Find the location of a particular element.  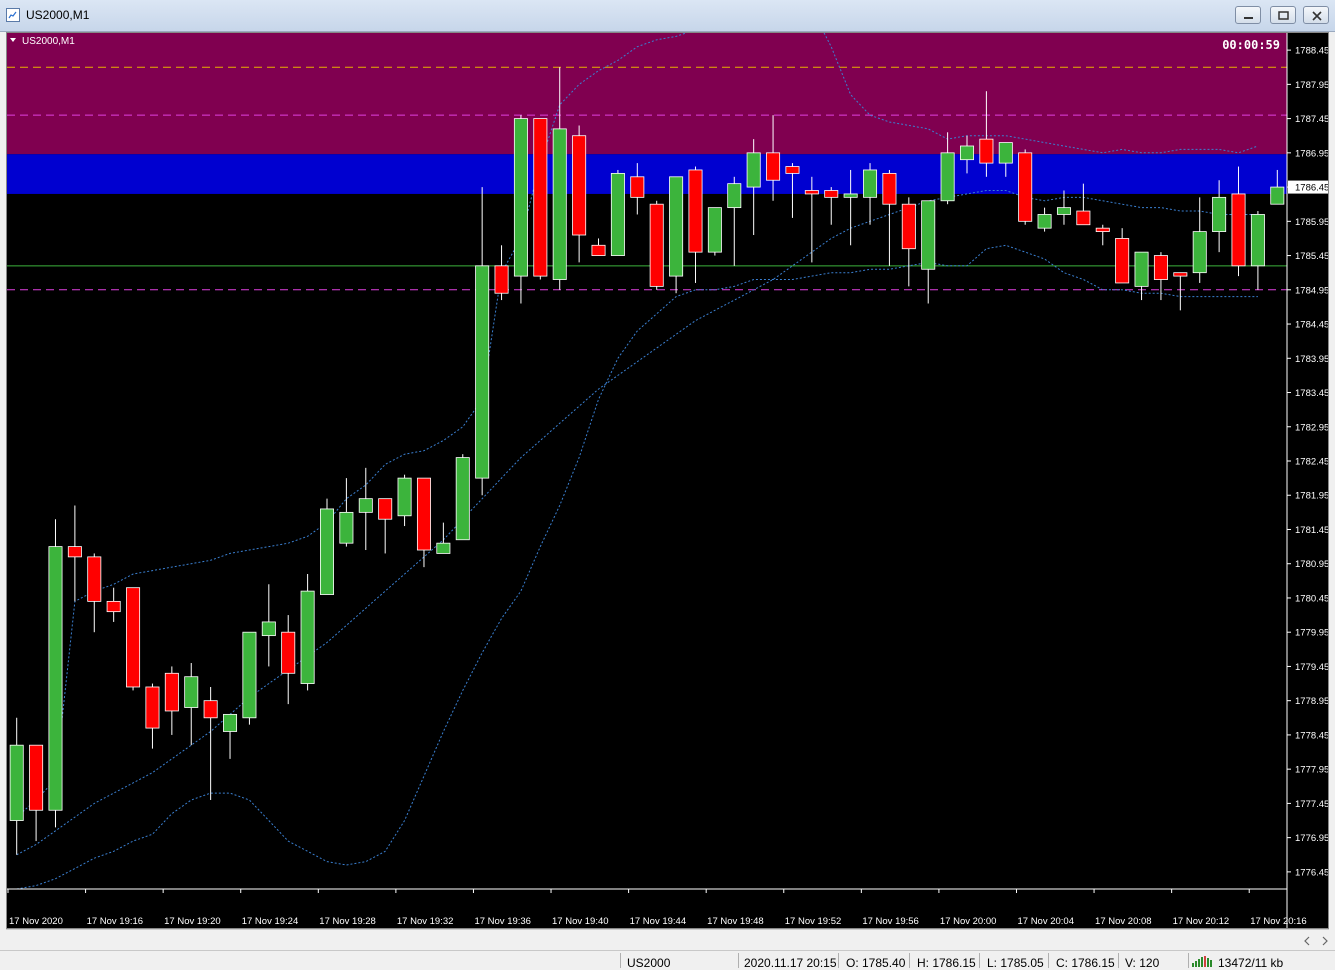

maximize-button is located at coordinates (1283, 15).